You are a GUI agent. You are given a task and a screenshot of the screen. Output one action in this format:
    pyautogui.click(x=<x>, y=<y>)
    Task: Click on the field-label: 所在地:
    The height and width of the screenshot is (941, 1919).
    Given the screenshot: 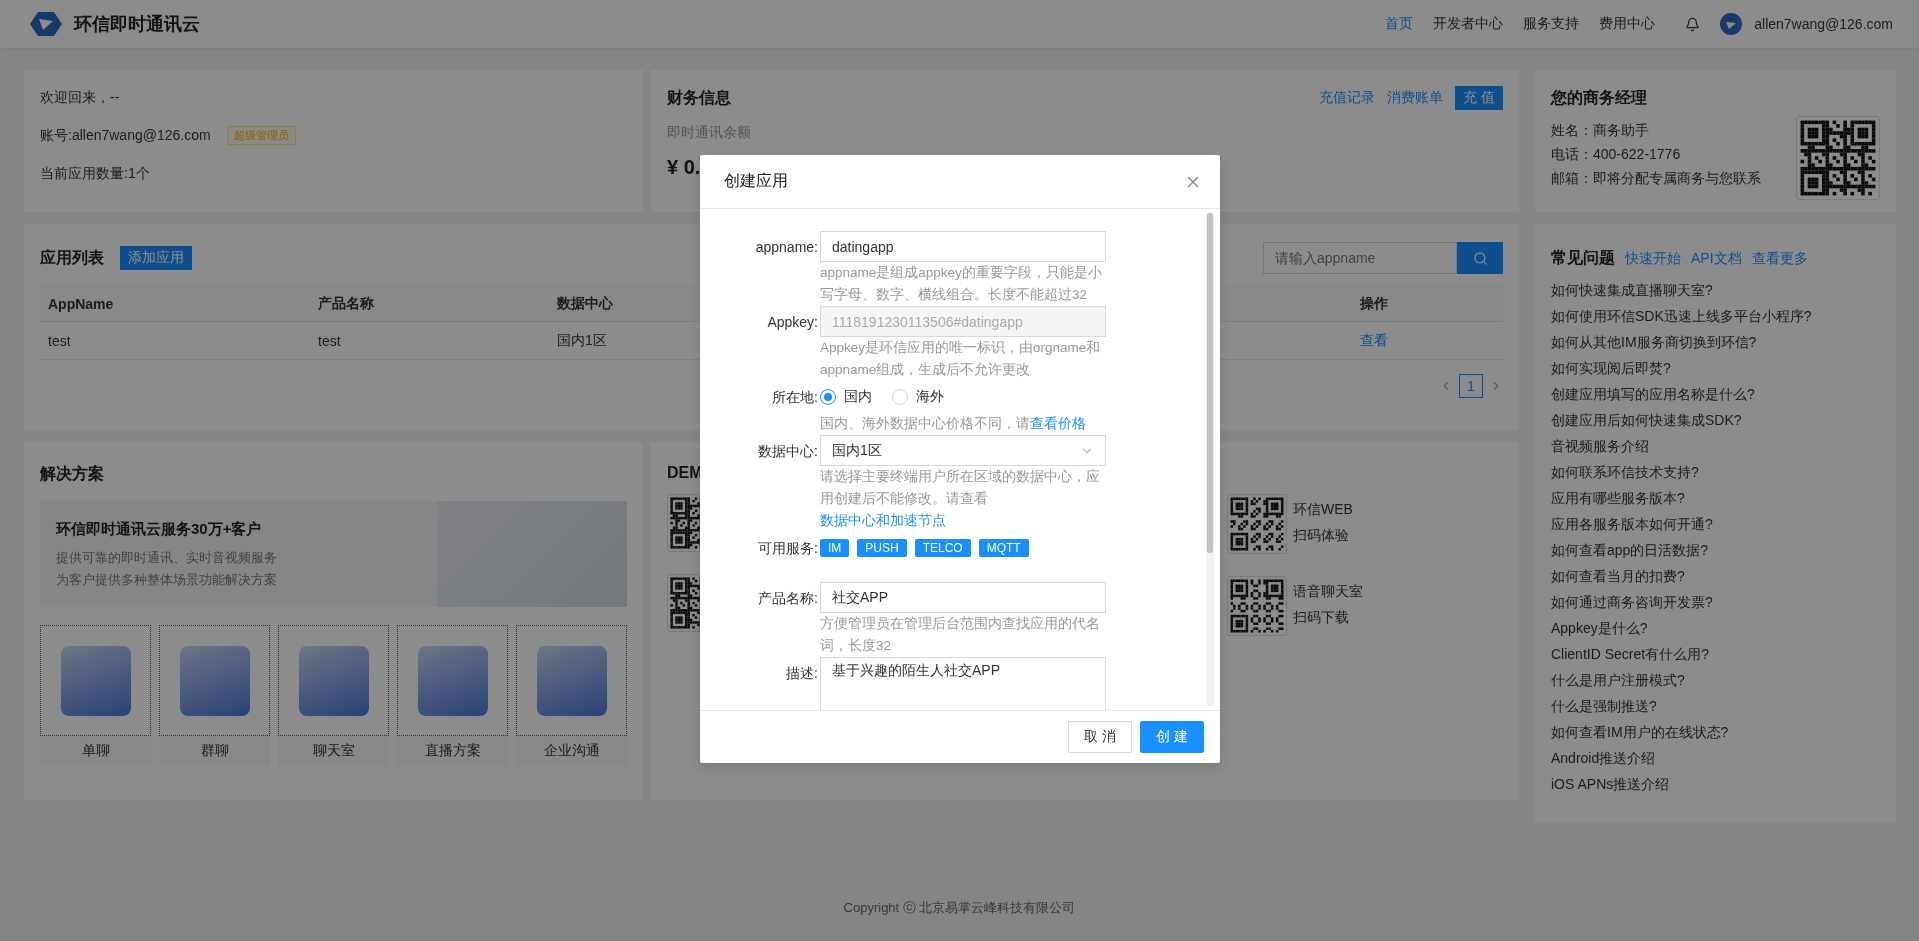 What is the action you would take?
    pyautogui.click(x=794, y=397)
    